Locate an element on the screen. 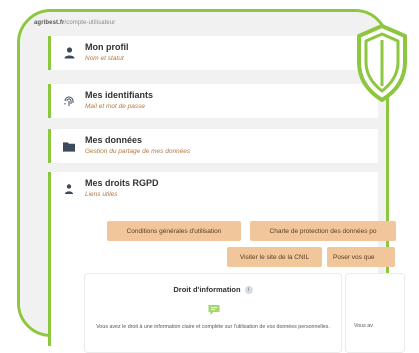  section-profile: Mon profil Nom et statut is located at coordinates (213, 53).